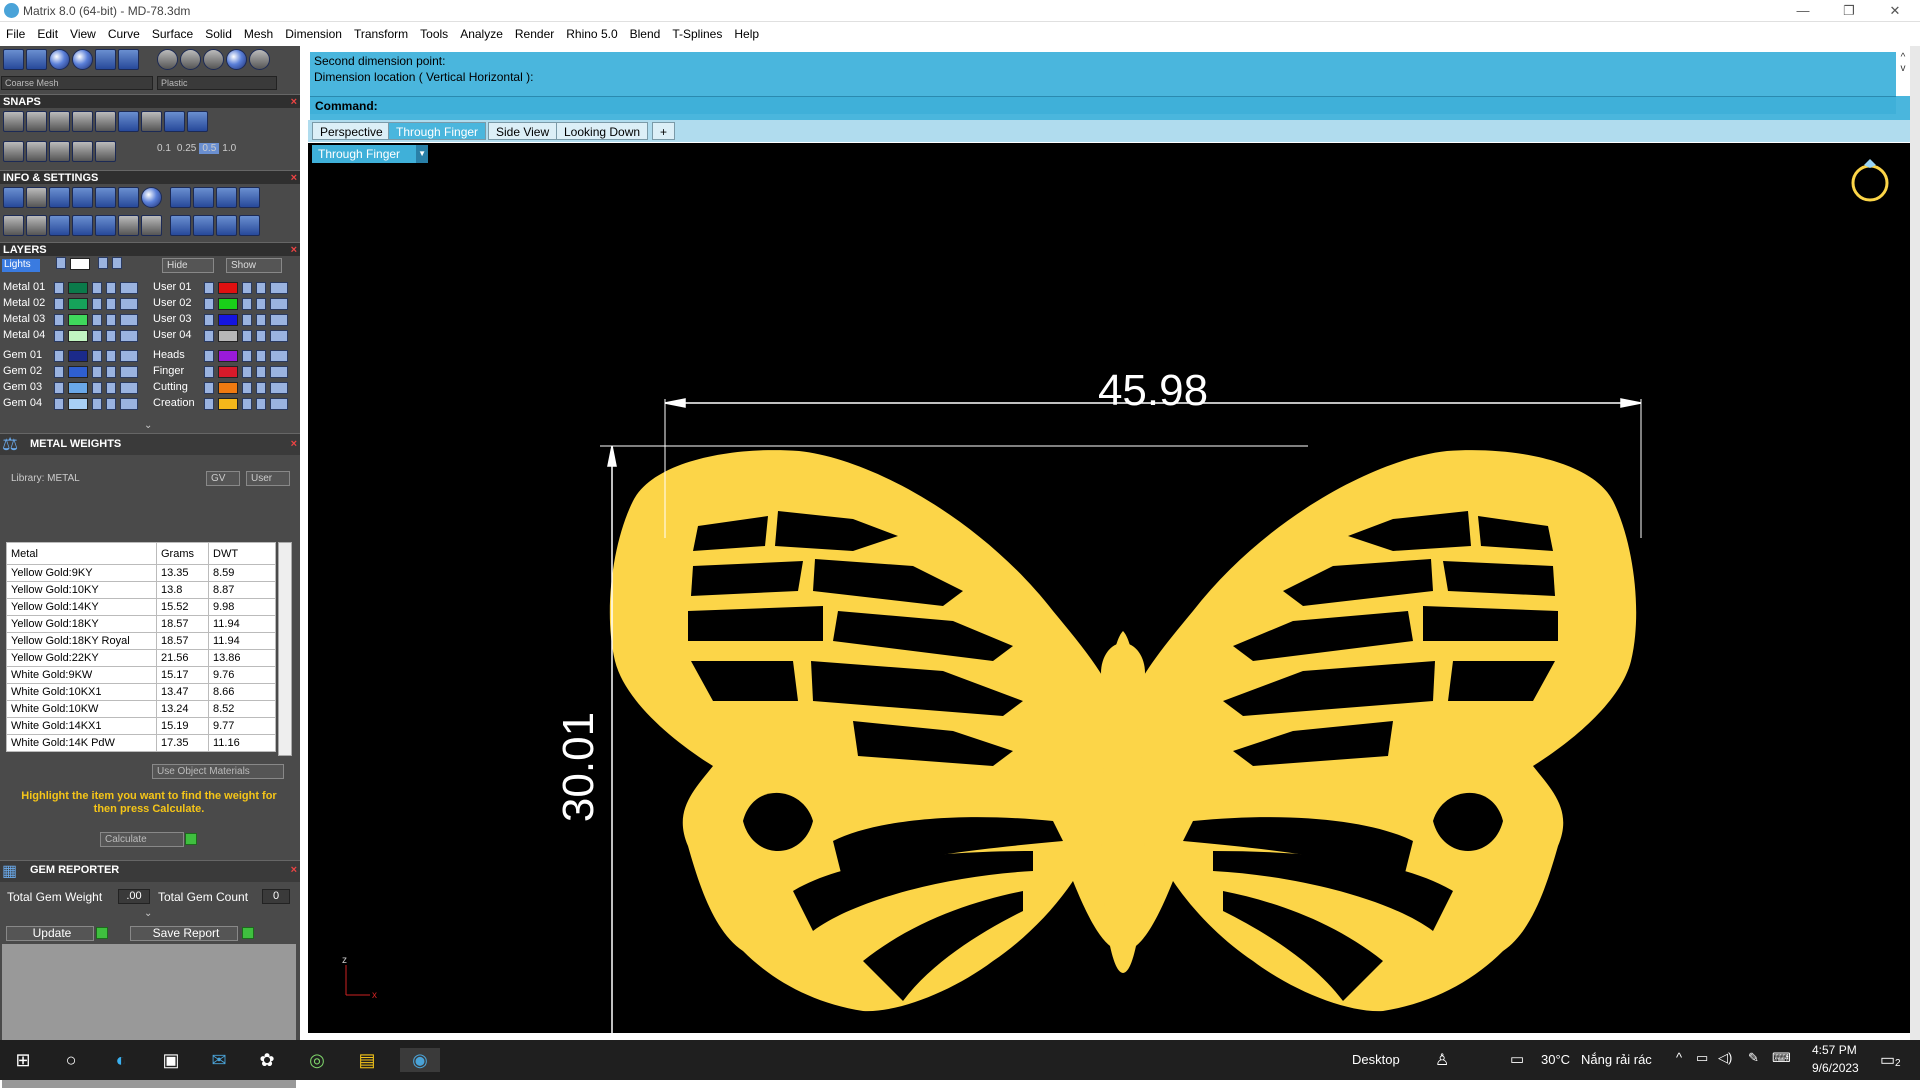 The height and width of the screenshot is (1088, 1920). What do you see at coordinates (13, 121) in the screenshot?
I see `snap-end-icon` at bounding box center [13, 121].